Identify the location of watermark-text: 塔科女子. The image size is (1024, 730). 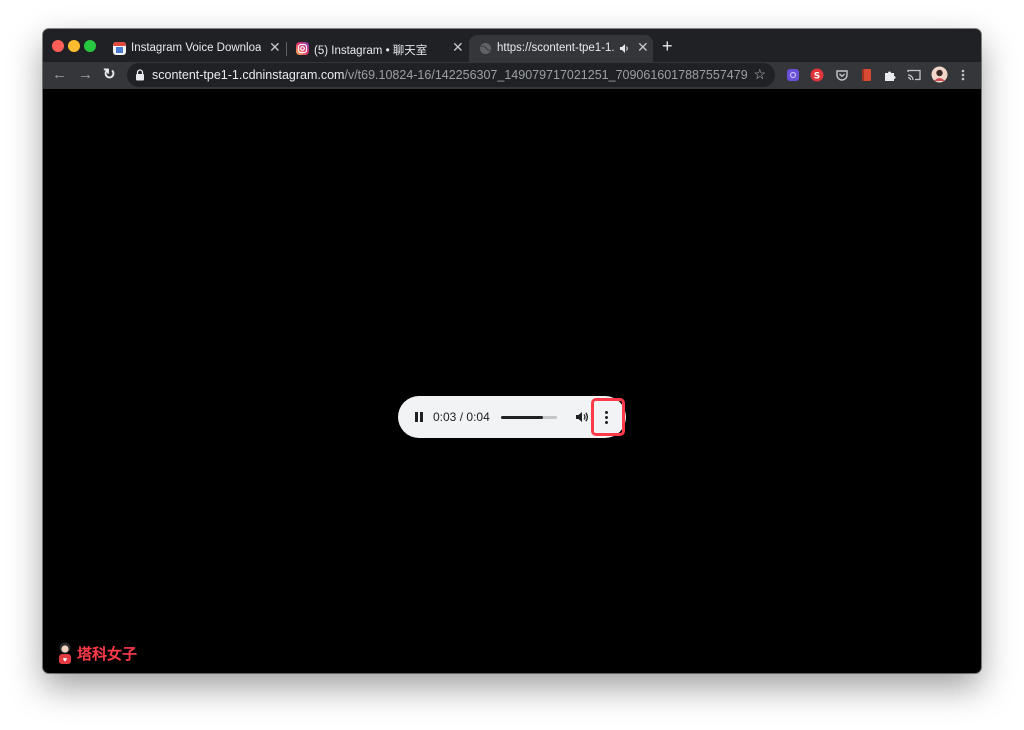
(107, 654).